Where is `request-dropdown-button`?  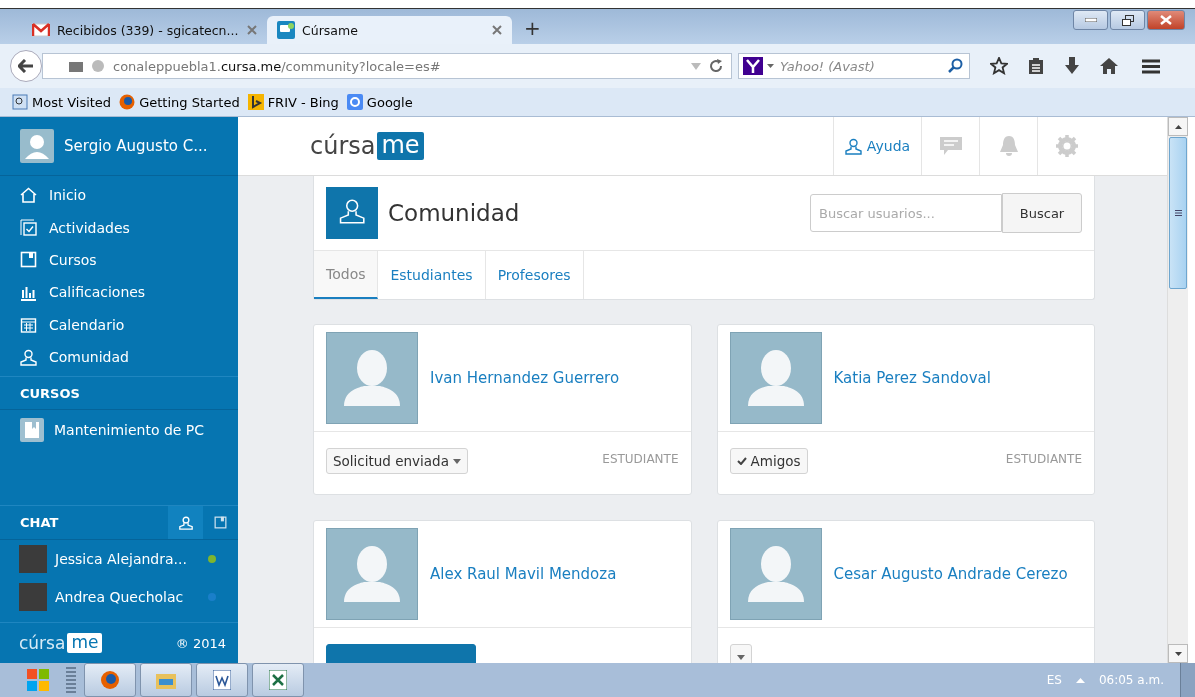
request-dropdown-button is located at coordinates (740, 653).